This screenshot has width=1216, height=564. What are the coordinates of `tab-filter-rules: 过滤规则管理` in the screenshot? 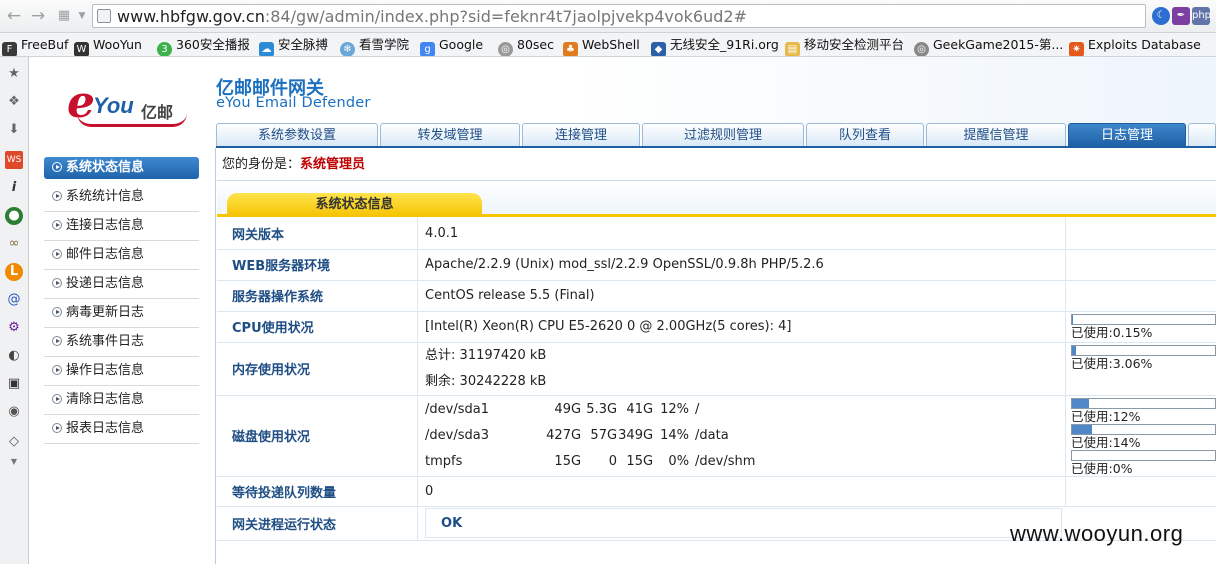 It's located at (723, 135).